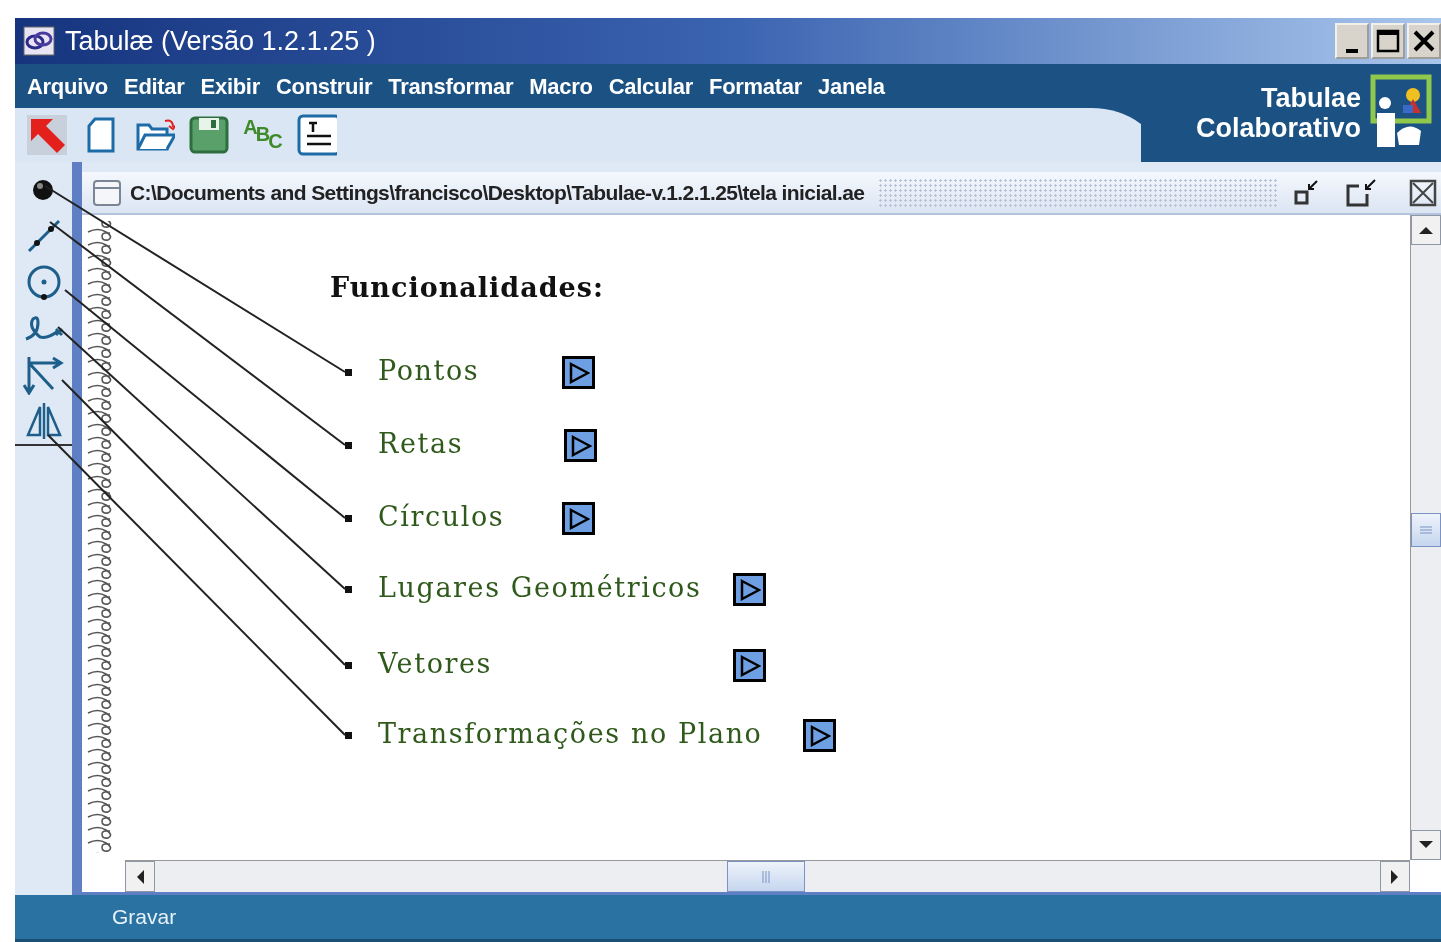  I want to click on topic-label: Transformações no Plano, so click(570, 733).